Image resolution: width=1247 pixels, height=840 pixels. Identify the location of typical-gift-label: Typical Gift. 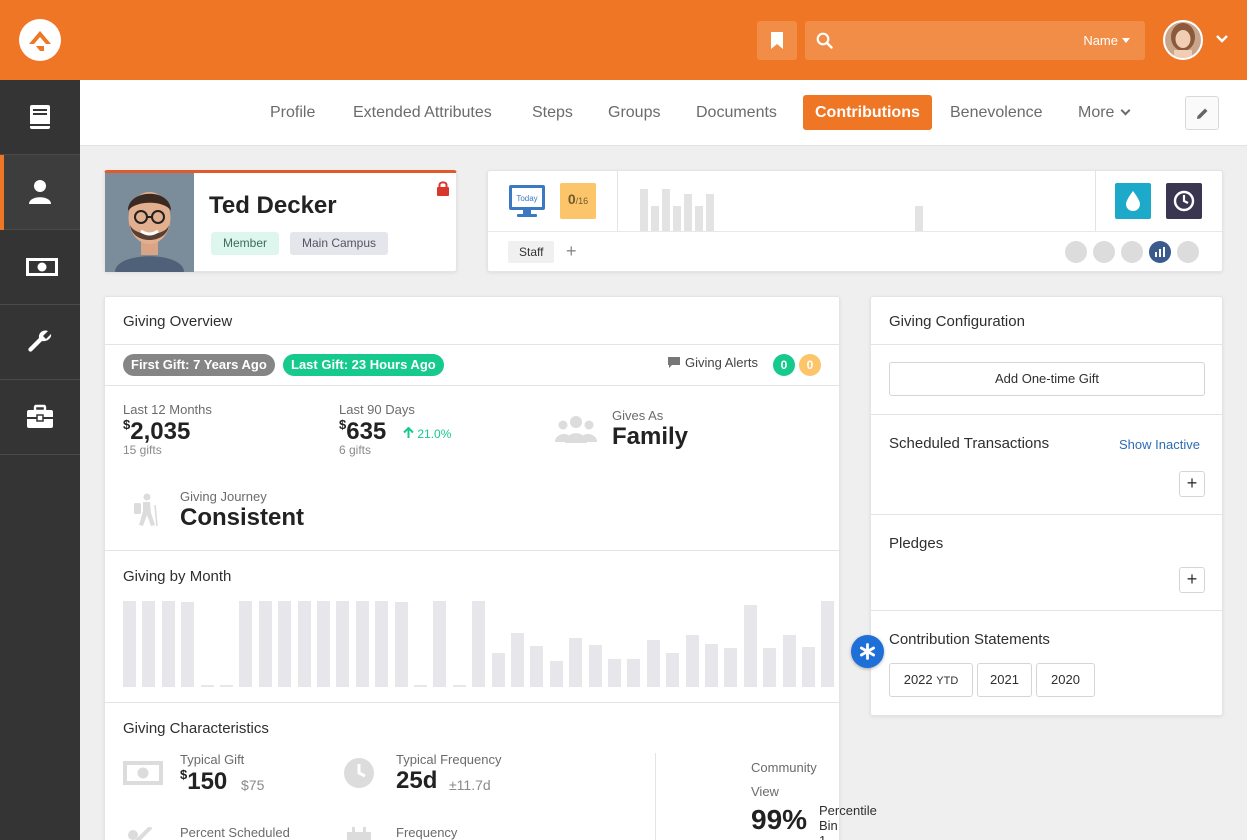
(212, 759).